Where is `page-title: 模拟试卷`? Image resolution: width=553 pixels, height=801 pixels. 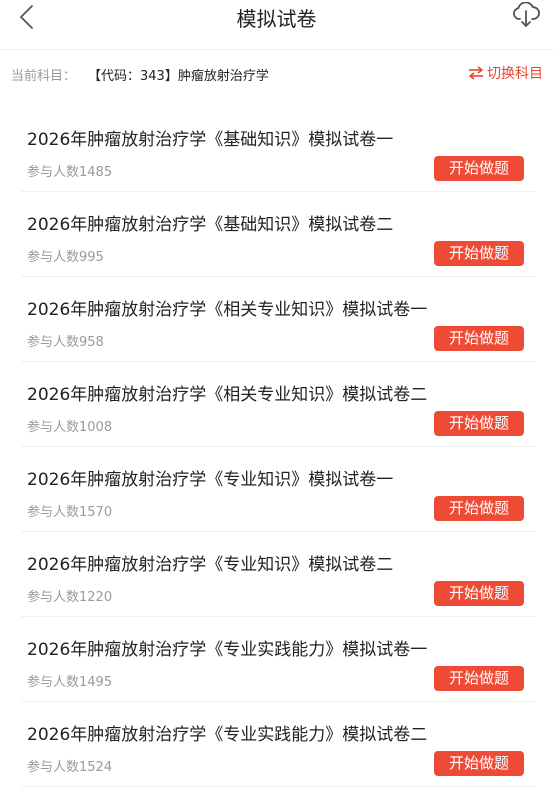 page-title: 模拟试卷 is located at coordinates (276, 19).